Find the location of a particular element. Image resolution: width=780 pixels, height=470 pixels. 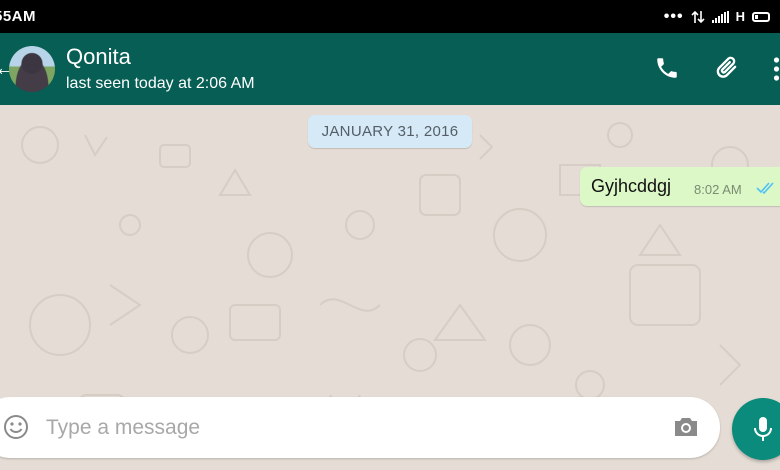

dots-icon: ••• is located at coordinates (673, 16).